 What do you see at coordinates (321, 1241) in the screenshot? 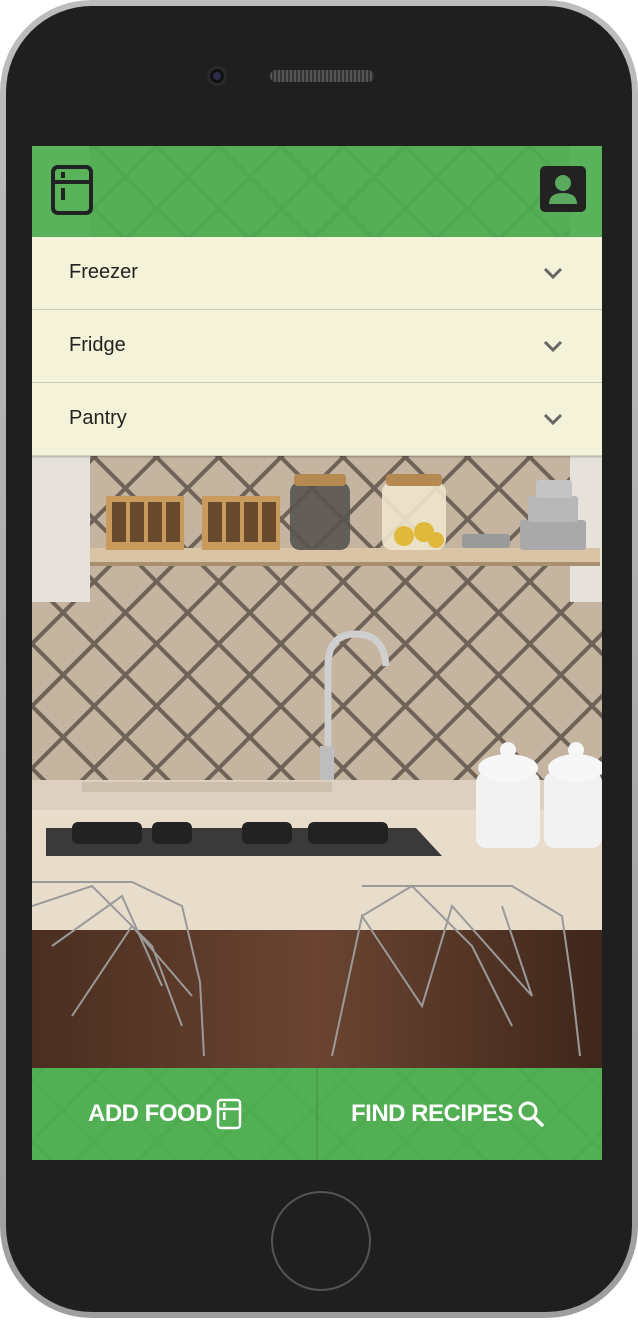
I see `home-button` at bounding box center [321, 1241].